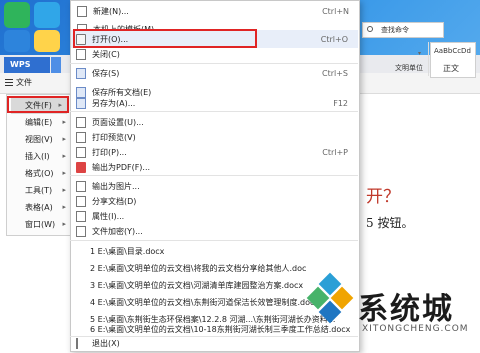 The height and width of the screenshot is (353, 480). I want to click on document-body-text: 5 按钮。, so click(390, 223).